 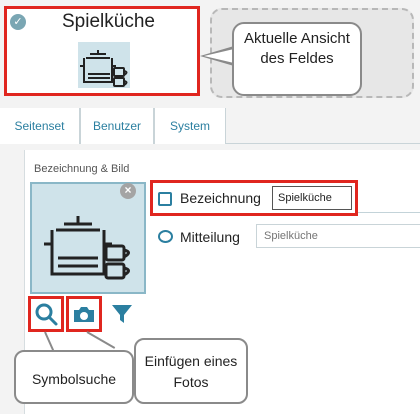 I want to click on insert-photo-button, so click(x=84, y=314).